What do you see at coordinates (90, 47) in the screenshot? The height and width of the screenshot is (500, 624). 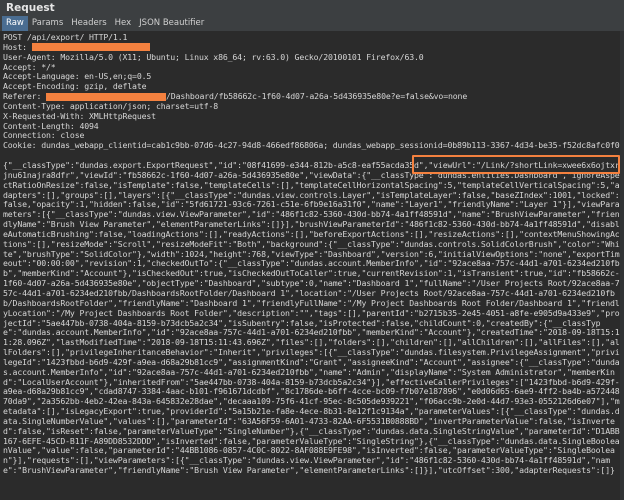 I see `redacted-host` at bounding box center [90, 47].